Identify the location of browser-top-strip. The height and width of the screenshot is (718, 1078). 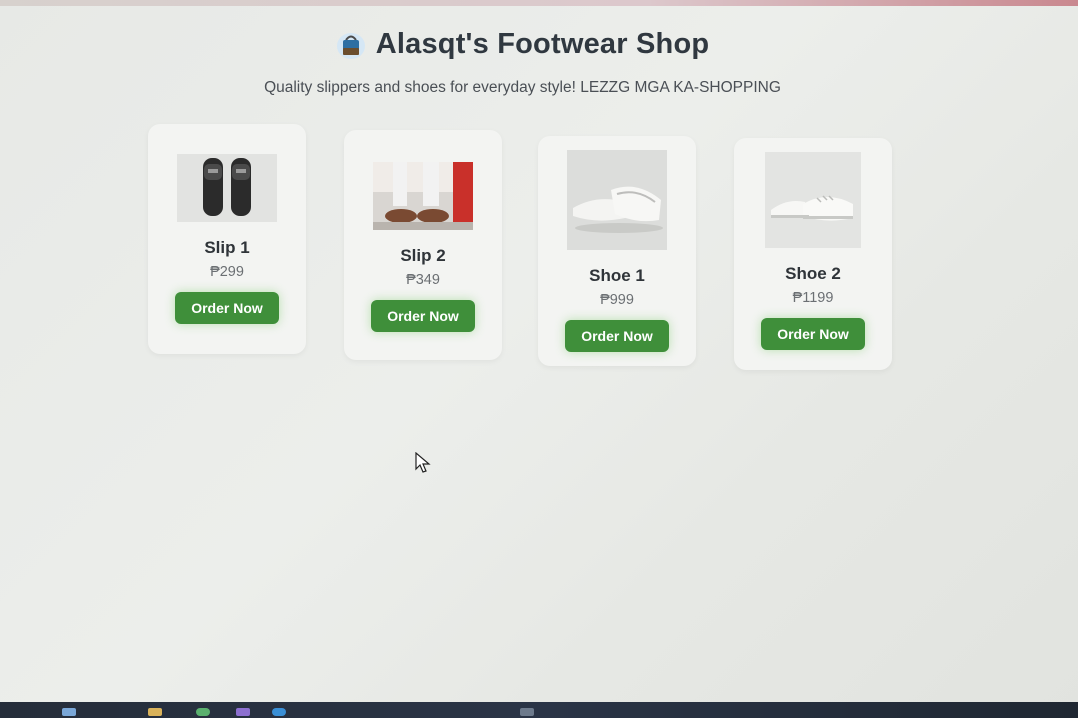
(539, 3).